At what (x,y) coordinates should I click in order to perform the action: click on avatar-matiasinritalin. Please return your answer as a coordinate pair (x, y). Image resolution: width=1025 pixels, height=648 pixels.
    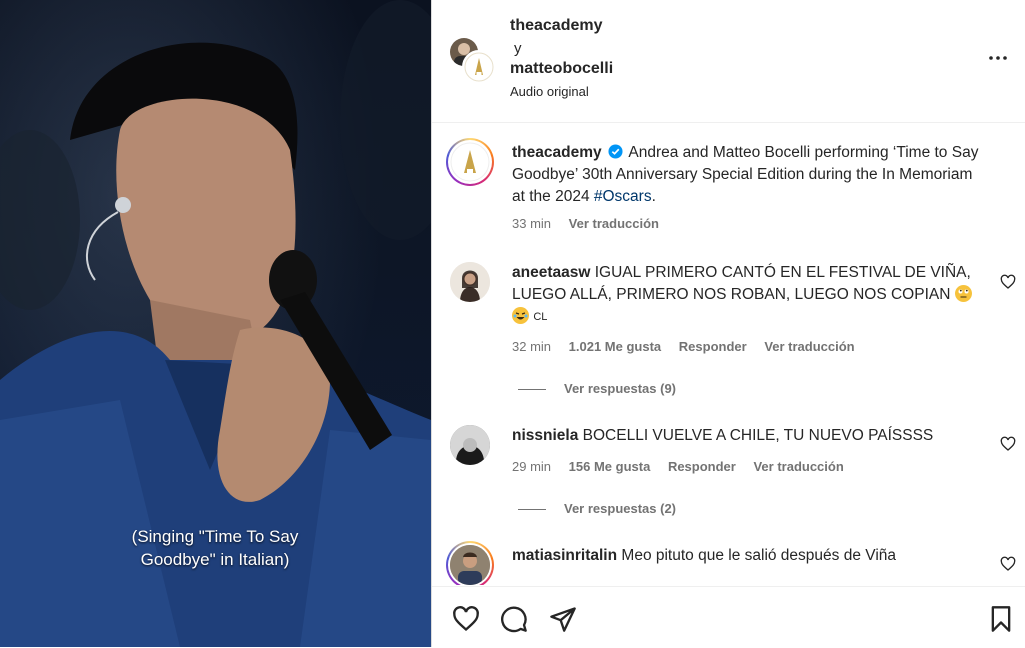
    Looking at the image, I should click on (470, 565).